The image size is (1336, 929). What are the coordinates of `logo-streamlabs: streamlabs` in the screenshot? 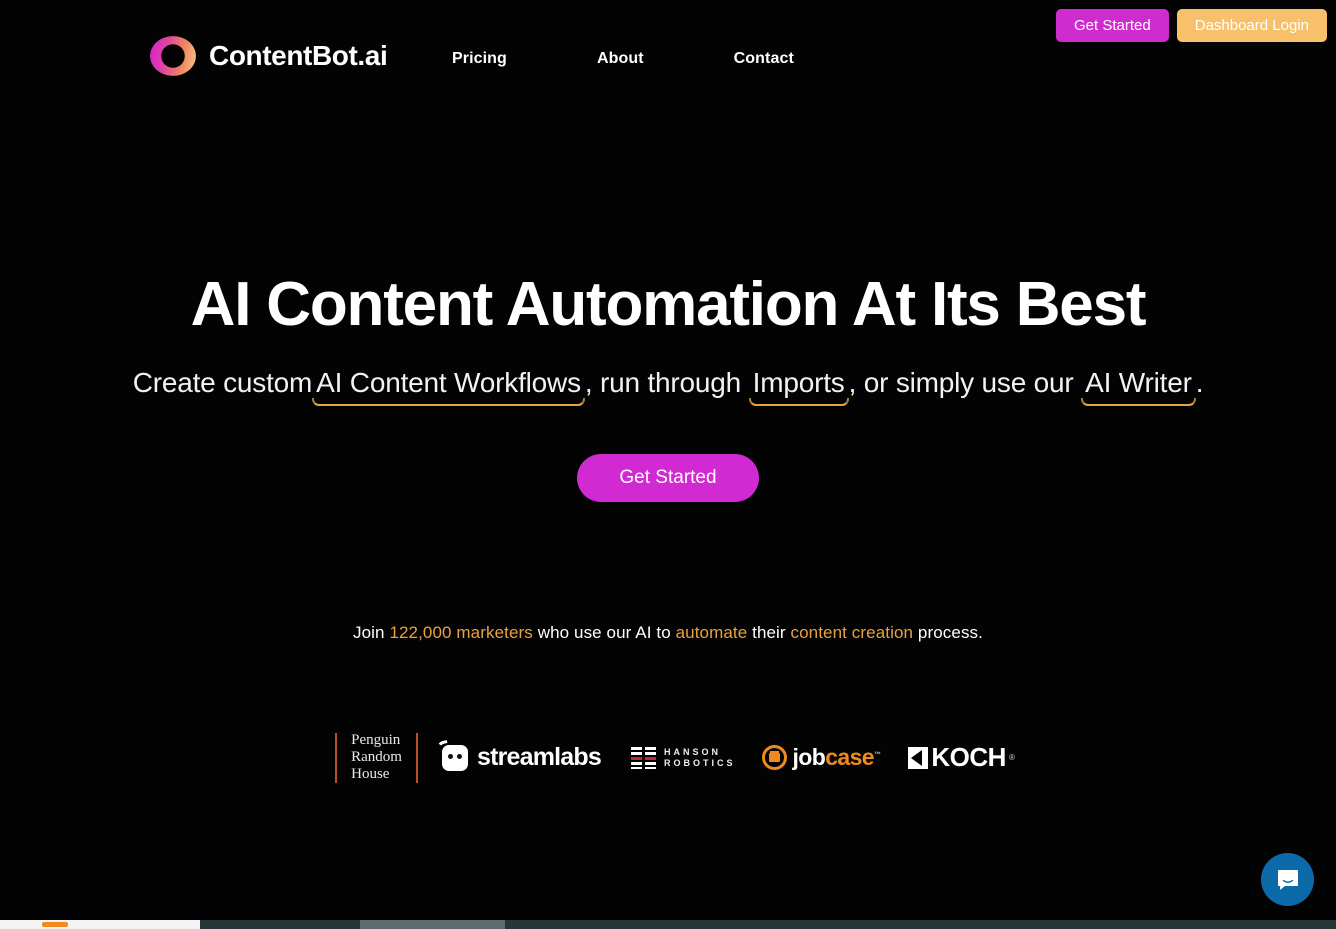 It's located at (519, 755).